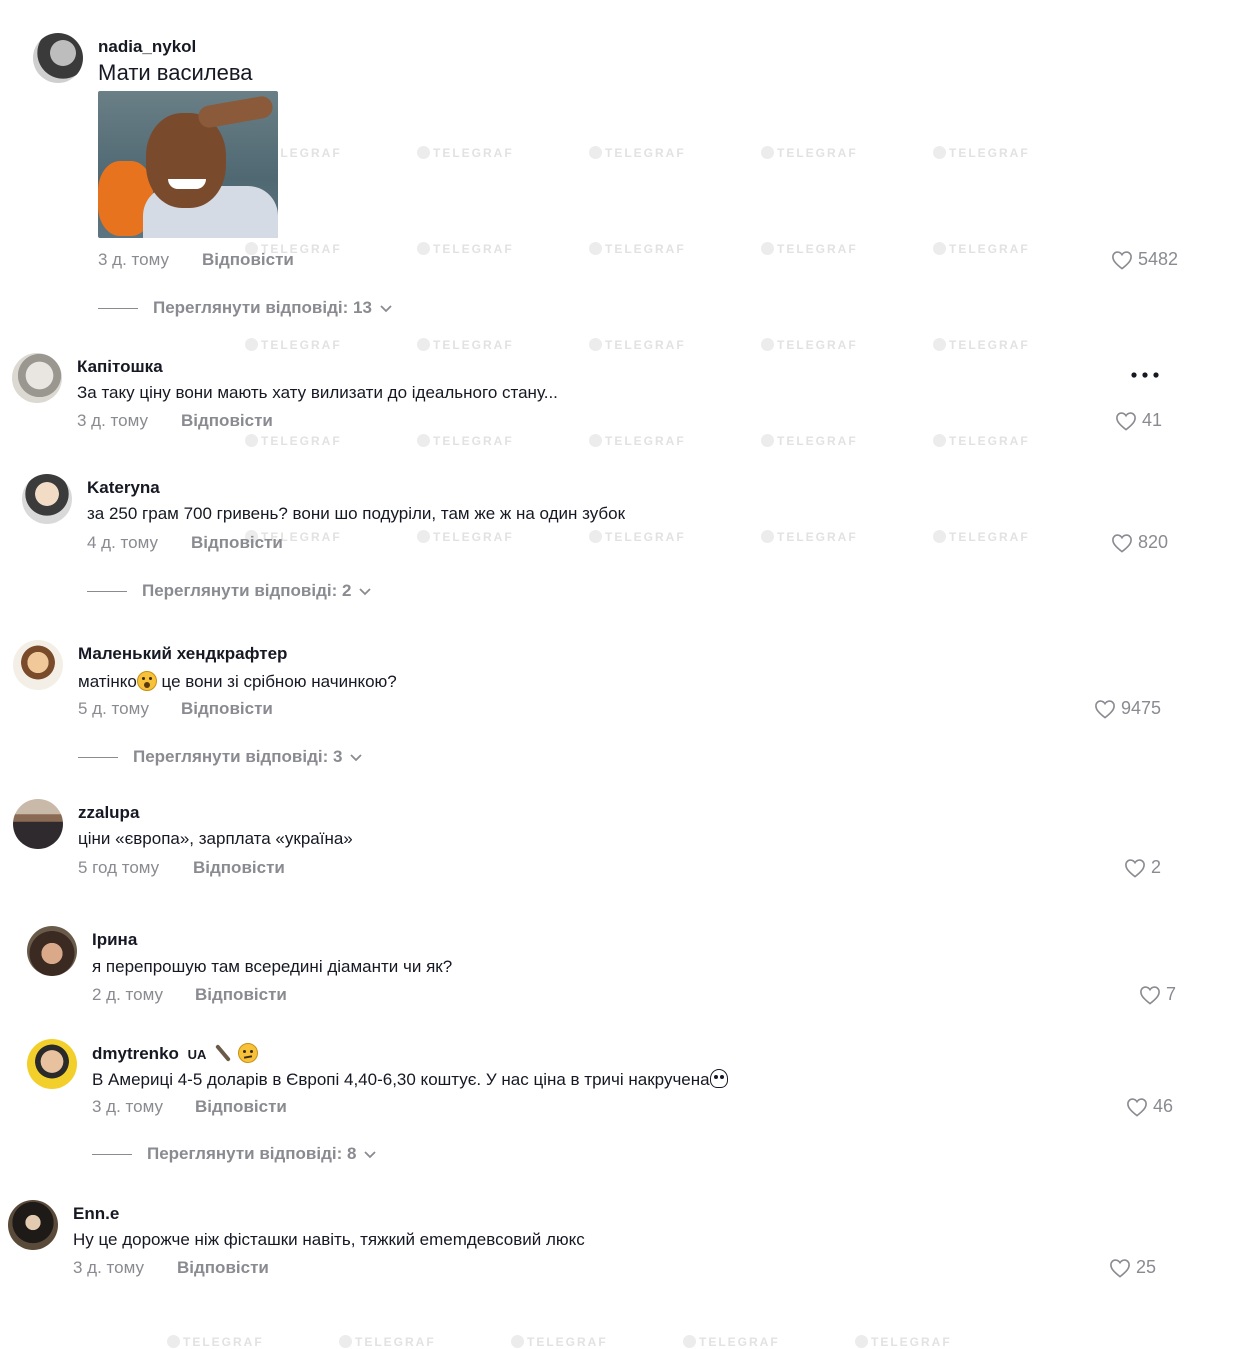  What do you see at coordinates (114, 940) in the screenshot?
I see `comment-username: Ірина` at bounding box center [114, 940].